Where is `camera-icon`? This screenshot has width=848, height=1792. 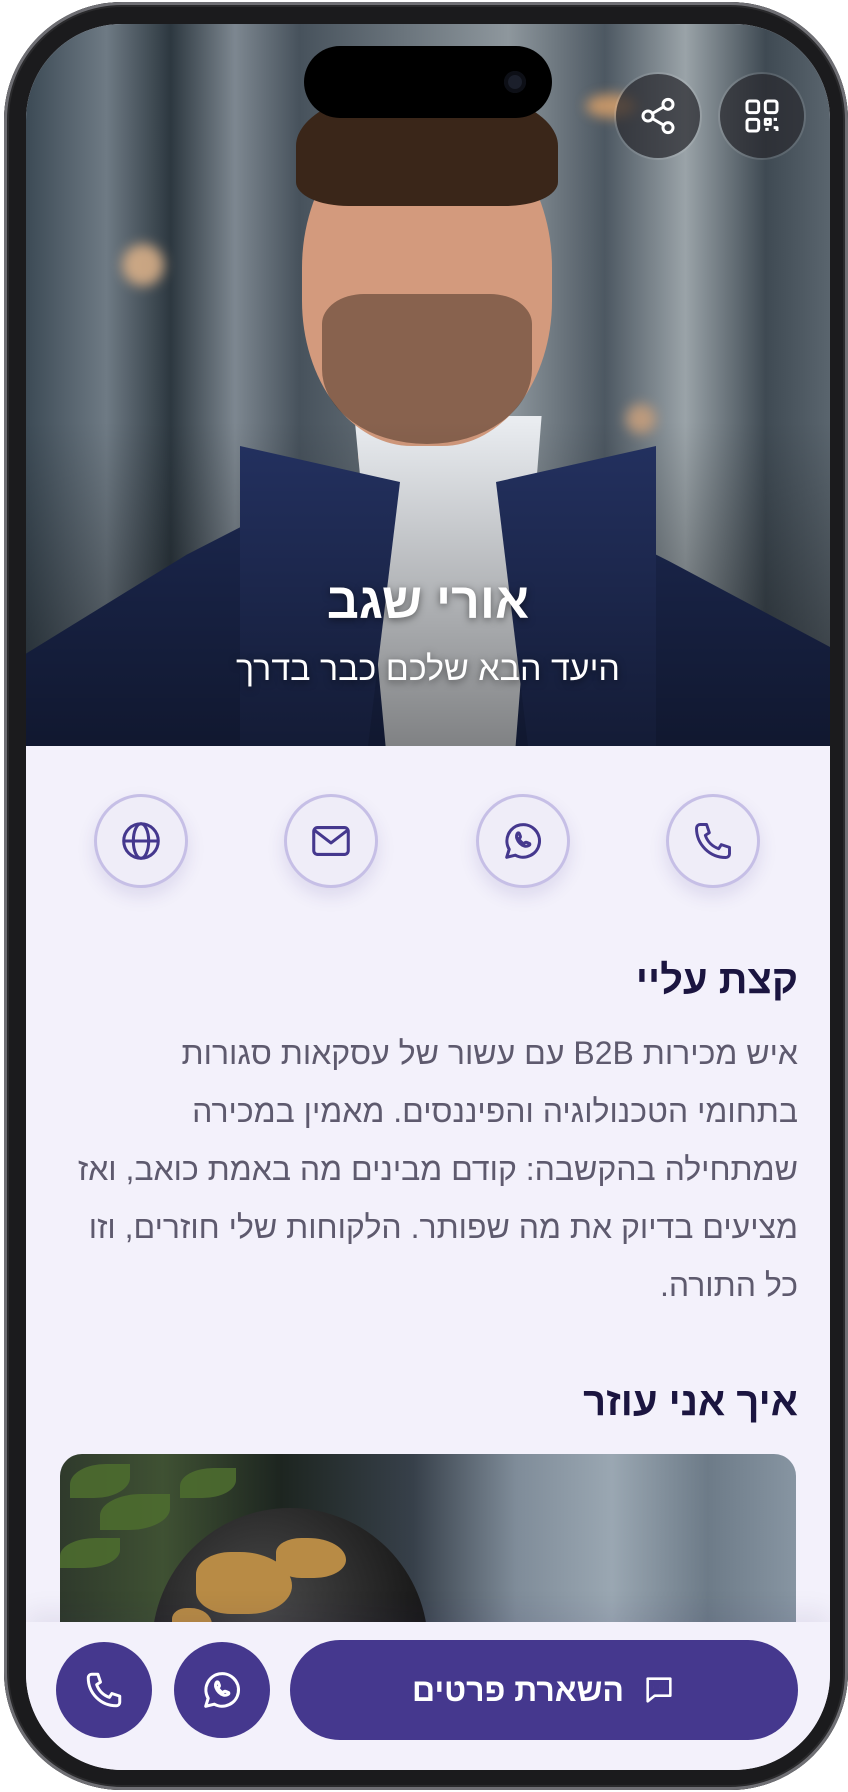 camera-icon is located at coordinates (515, 82).